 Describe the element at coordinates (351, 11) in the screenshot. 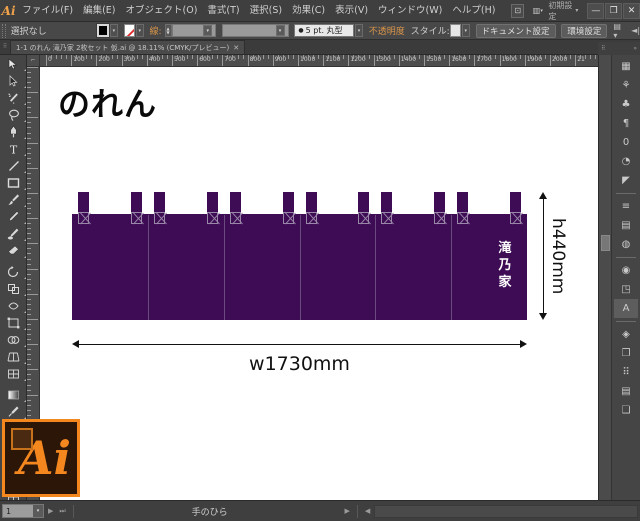

I see `menu-view: 表示(V)` at that location.